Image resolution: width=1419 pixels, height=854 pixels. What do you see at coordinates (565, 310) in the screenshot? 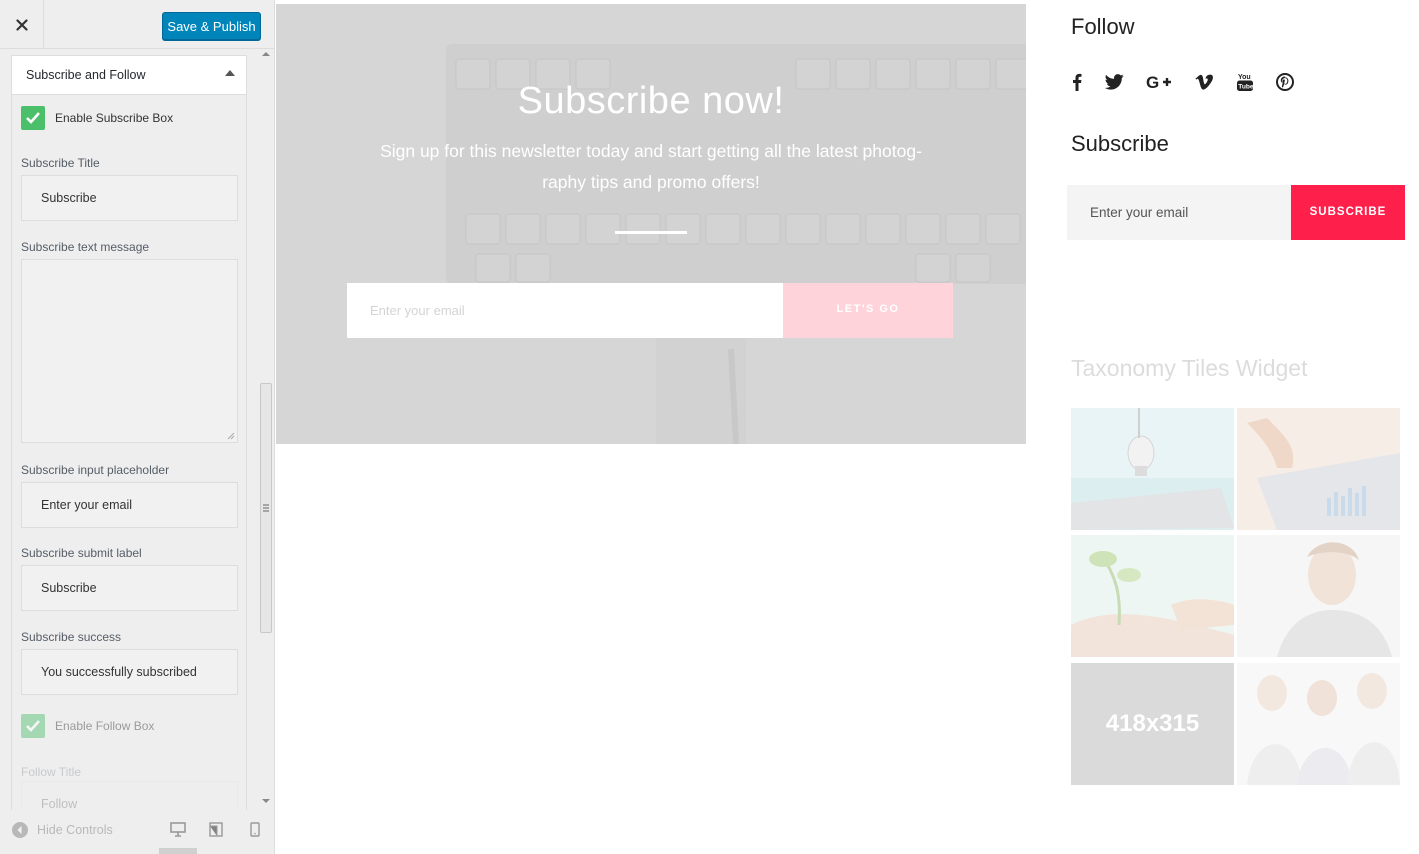
I see `hero-email-input: Enter your email` at bounding box center [565, 310].